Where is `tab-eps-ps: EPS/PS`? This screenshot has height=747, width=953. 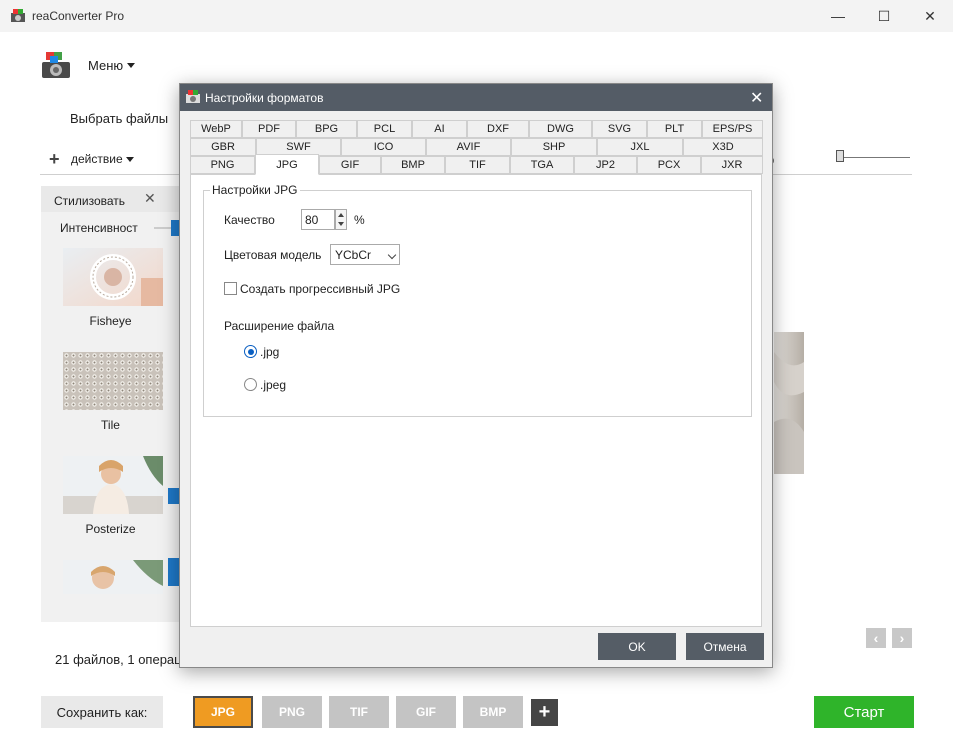
tab-eps-ps: EPS/PS is located at coordinates (732, 129).